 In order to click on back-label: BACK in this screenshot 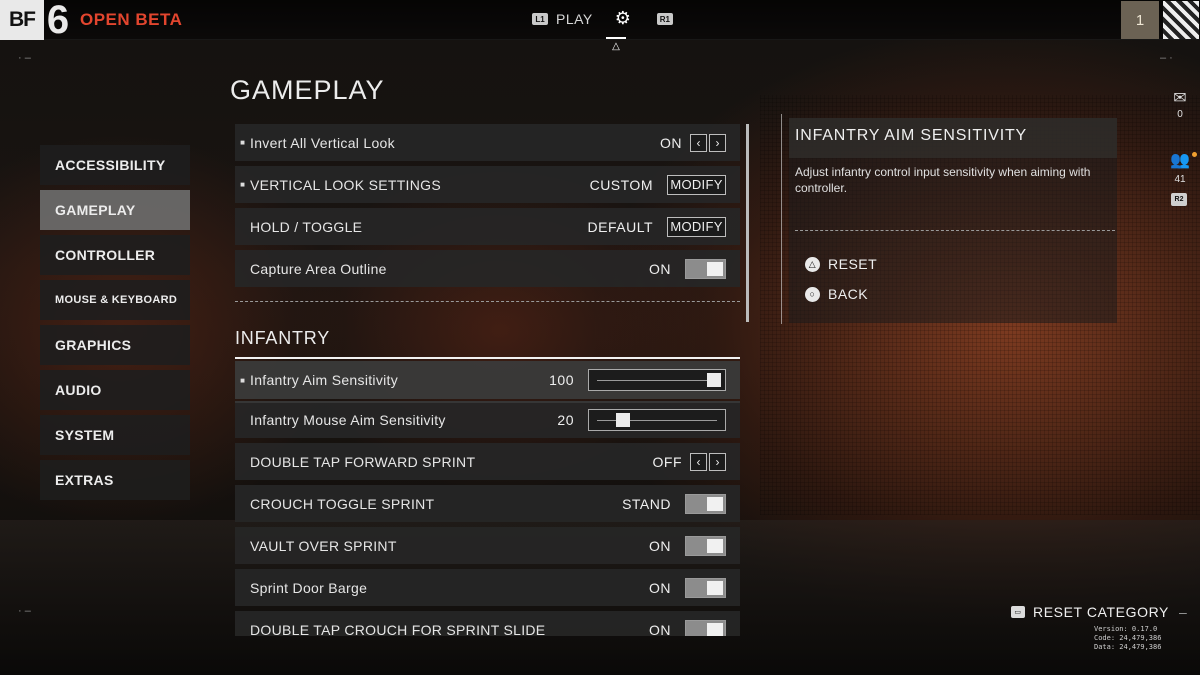, I will do `click(848, 294)`.